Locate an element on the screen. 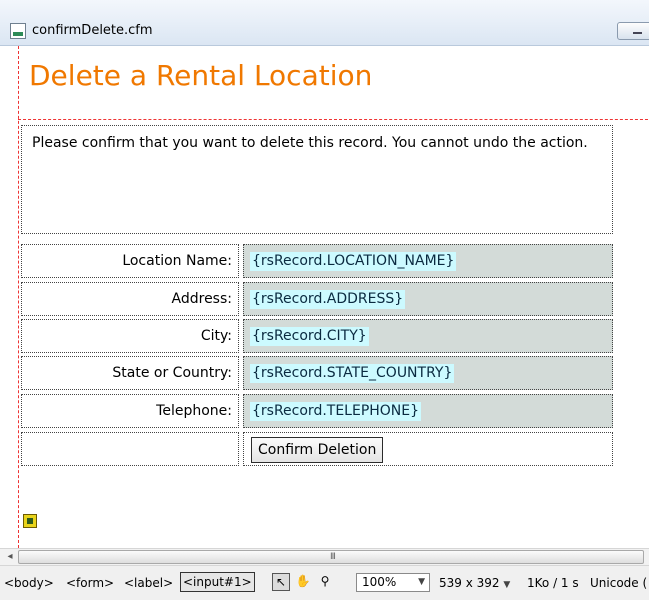 This screenshot has height=600, width=649. submit-cell: Confirm Deletion is located at coordinates (428, 449).